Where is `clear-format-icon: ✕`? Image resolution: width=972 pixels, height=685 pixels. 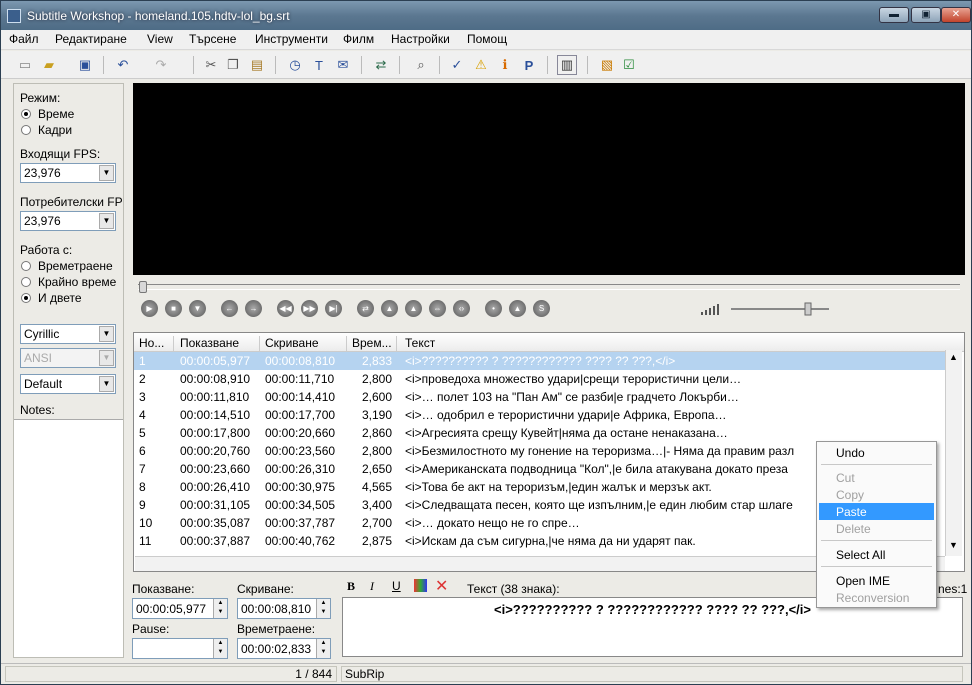 clear-format-icon: ✕ is located at coordinates (441, 586).